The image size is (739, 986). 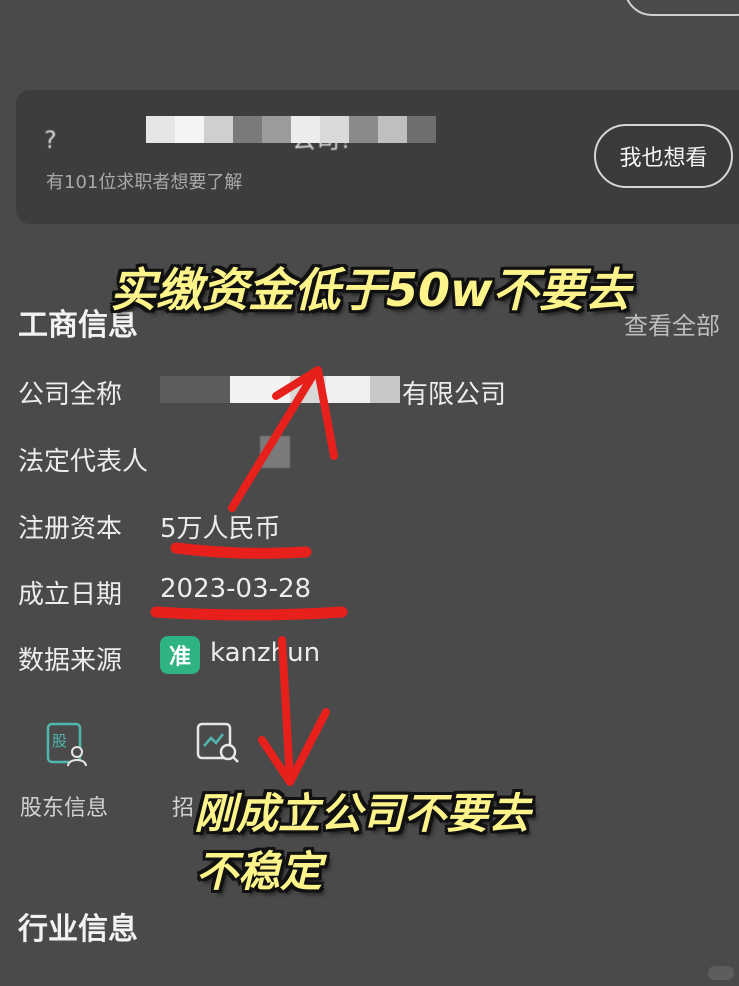 I want to click on data-source-value: kanzhun, so click(x=265, y=653).